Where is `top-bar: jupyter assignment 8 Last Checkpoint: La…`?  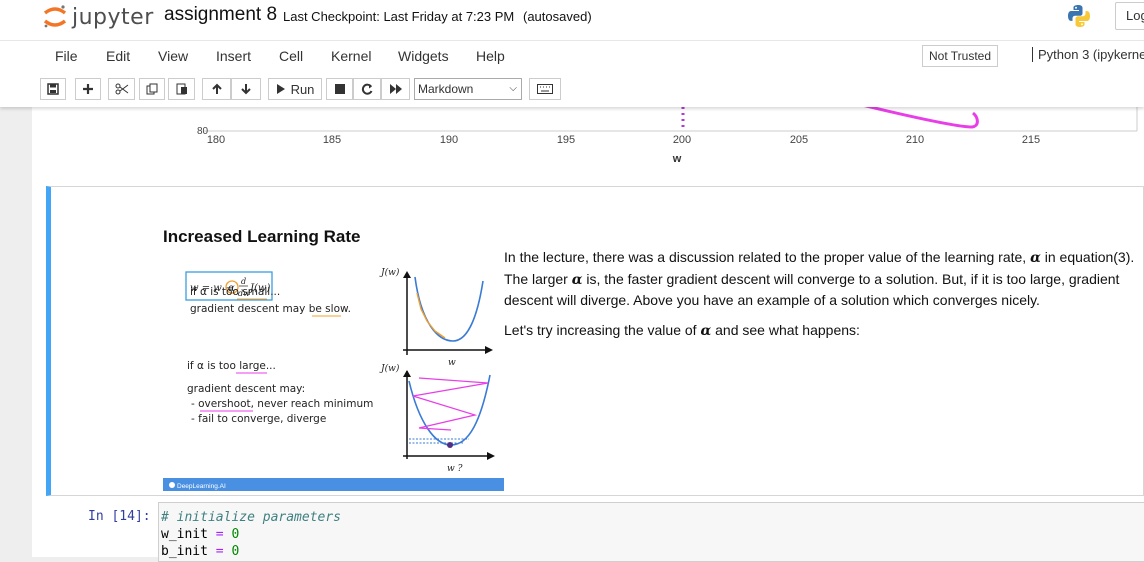 top-bar: jupyter assignment 8 Last Checkpoint: La… is located at coordinates (572, 20).